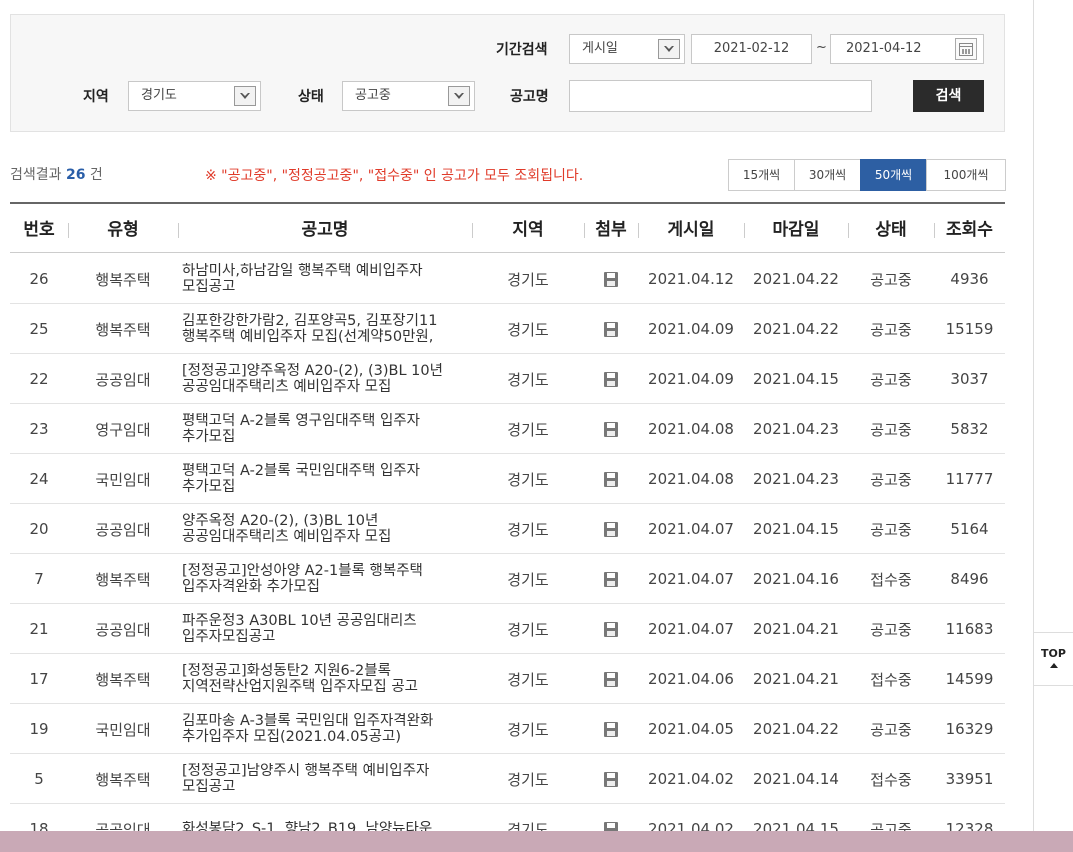 Image resolution: width=1073 pixels, height=852 pixels. I want to click on row-title: 파주운정3 A30BL 10년 공공임대리츠 입주자모집공고, so click(325, 629).